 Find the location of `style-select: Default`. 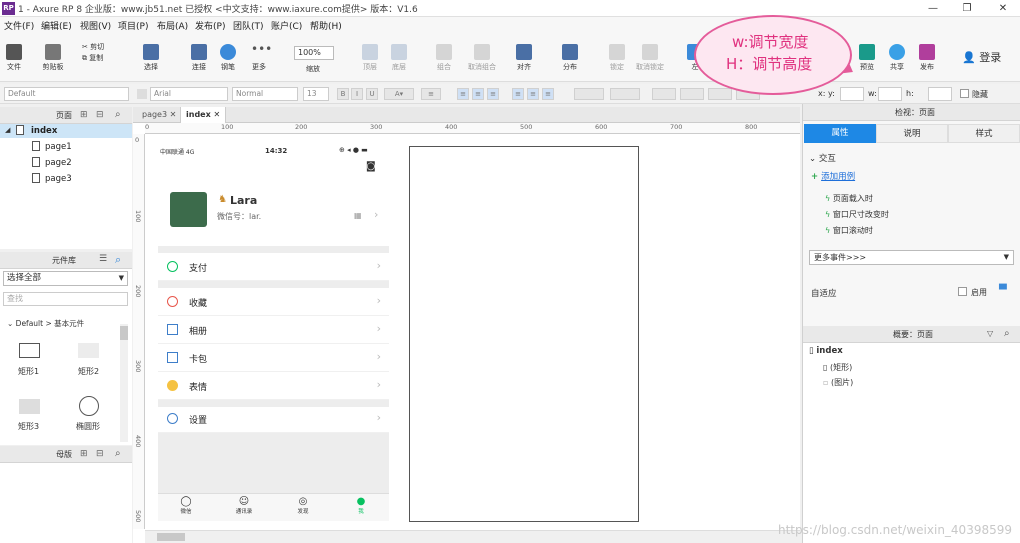

style-select: Default is located at coordinates (66, 94).